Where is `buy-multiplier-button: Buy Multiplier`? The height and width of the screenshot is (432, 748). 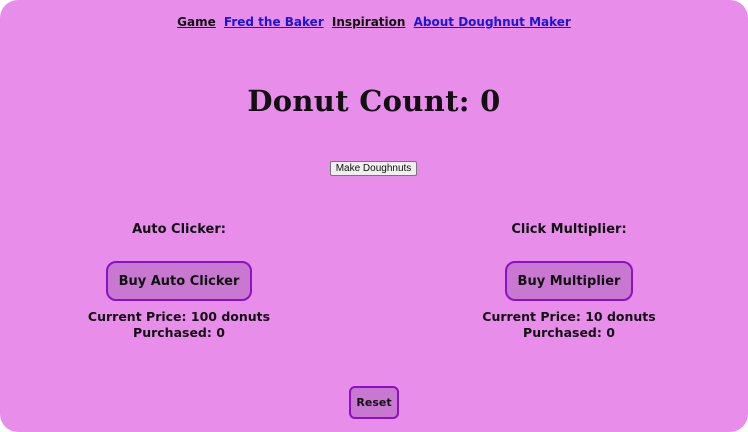 buy-multiplier-button: Buy Multiplier is located at coordinates (569, 281).